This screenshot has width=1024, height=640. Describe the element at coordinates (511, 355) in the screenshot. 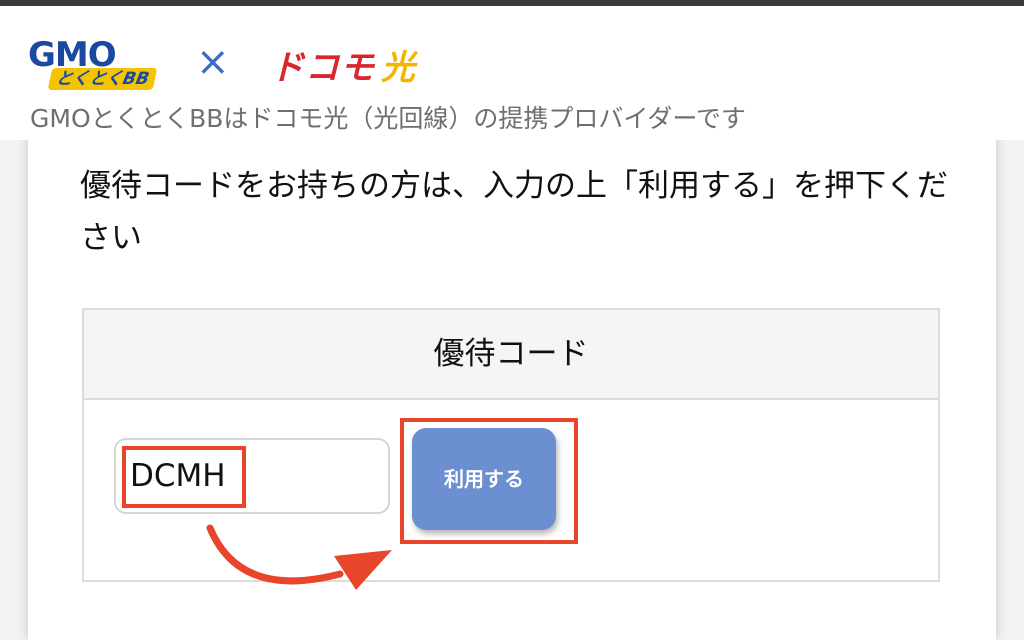

I see `promo-code-header: 優待コード` at that location.